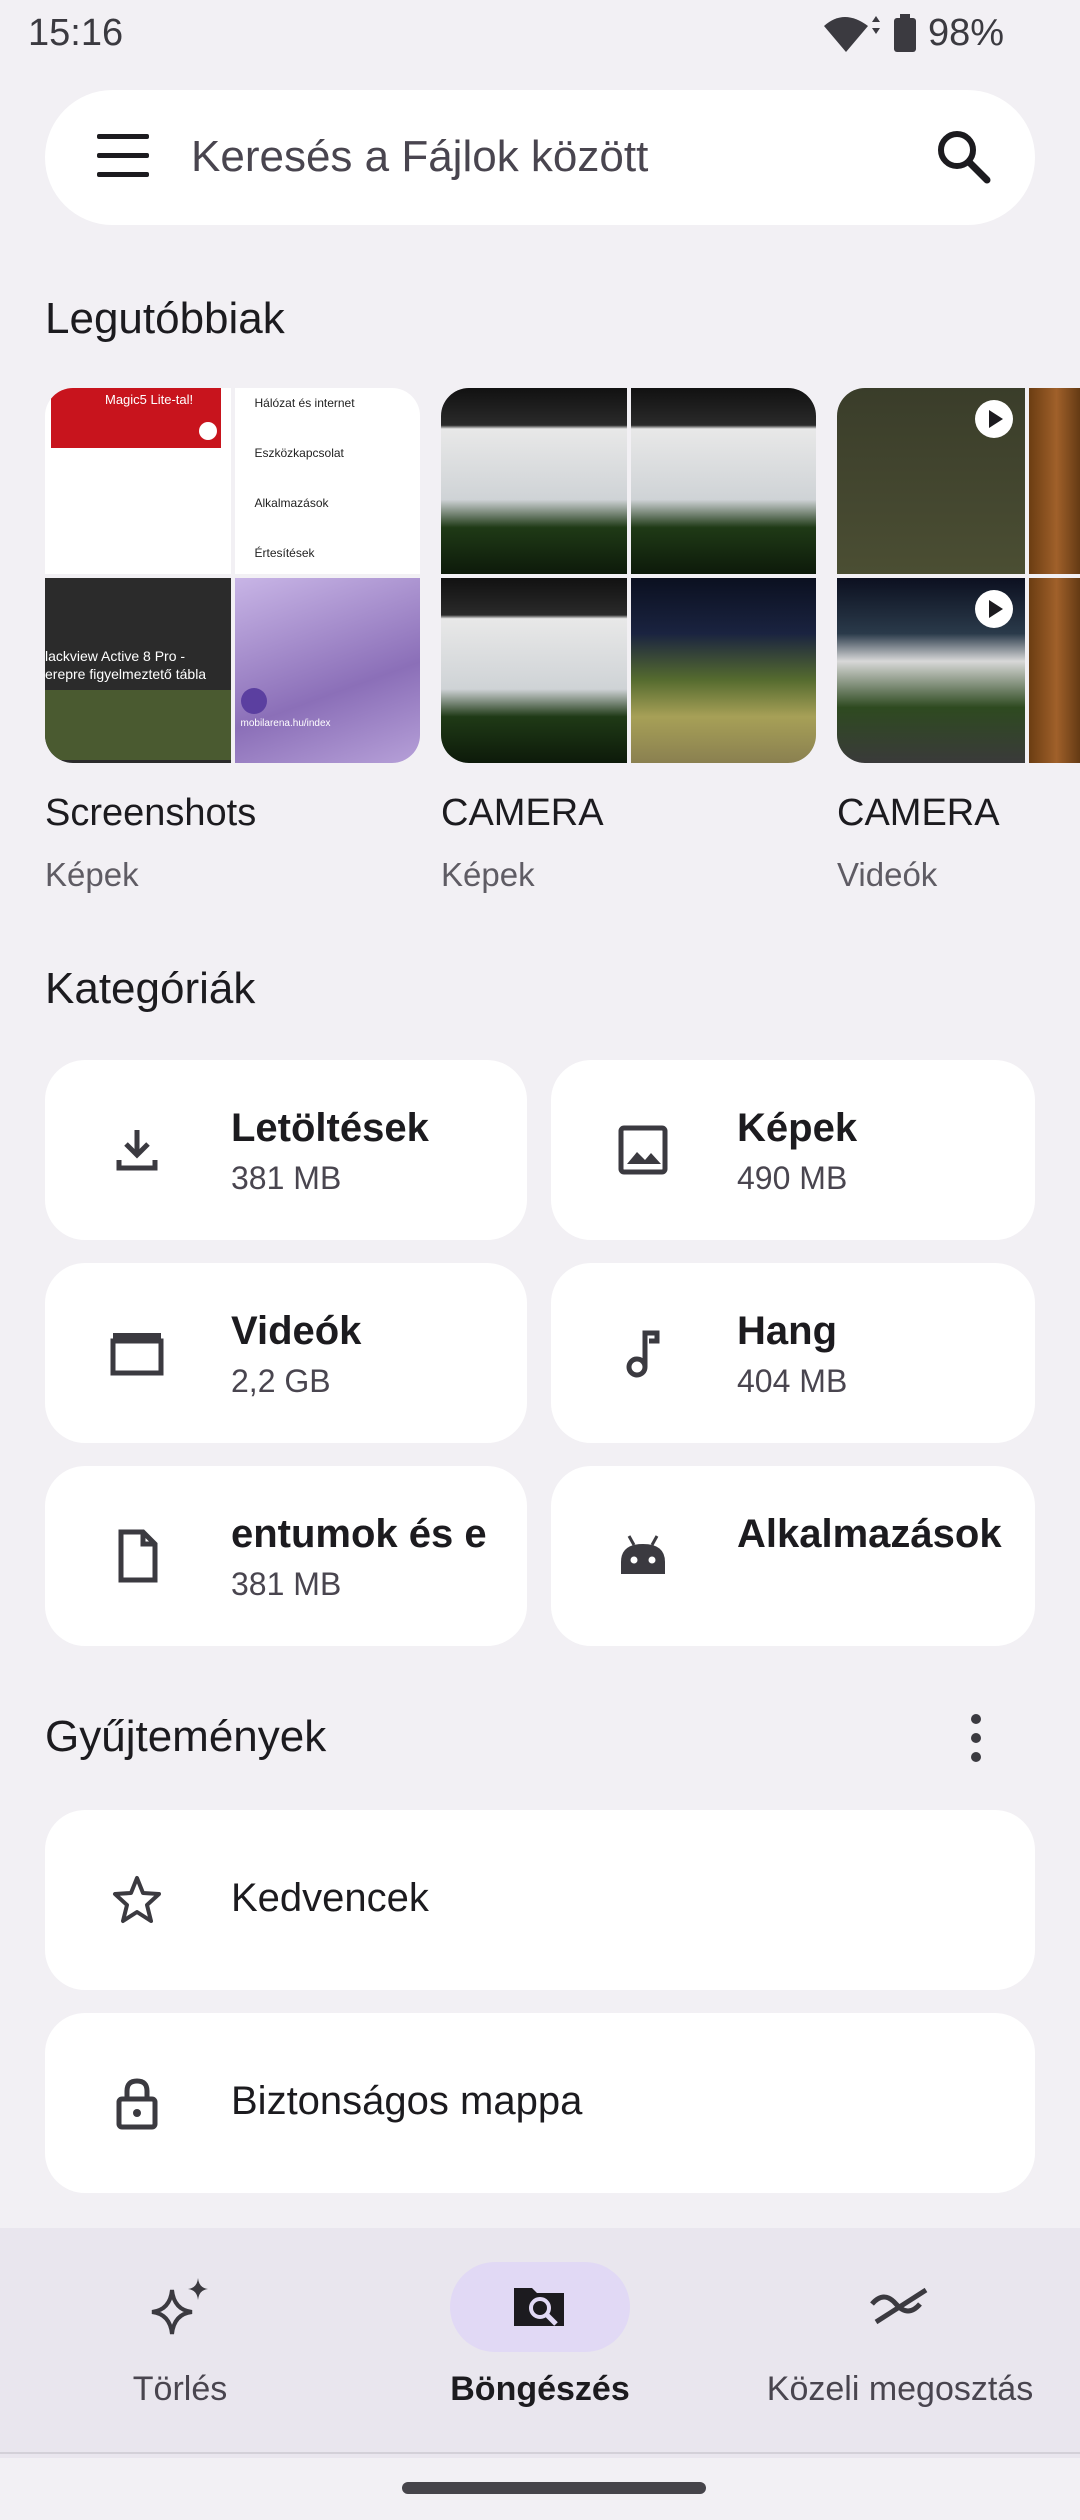  What do you see at coordinates (115, 655) in the screenshot?
I see `thumb-text: lackview Active 8 Pro -` at bounding box center [115, 655].